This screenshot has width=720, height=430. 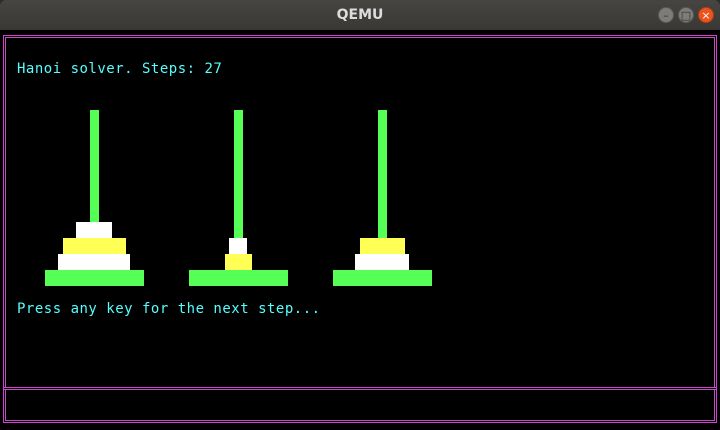 I want to click on status-frame, so click(x=360, y=405).